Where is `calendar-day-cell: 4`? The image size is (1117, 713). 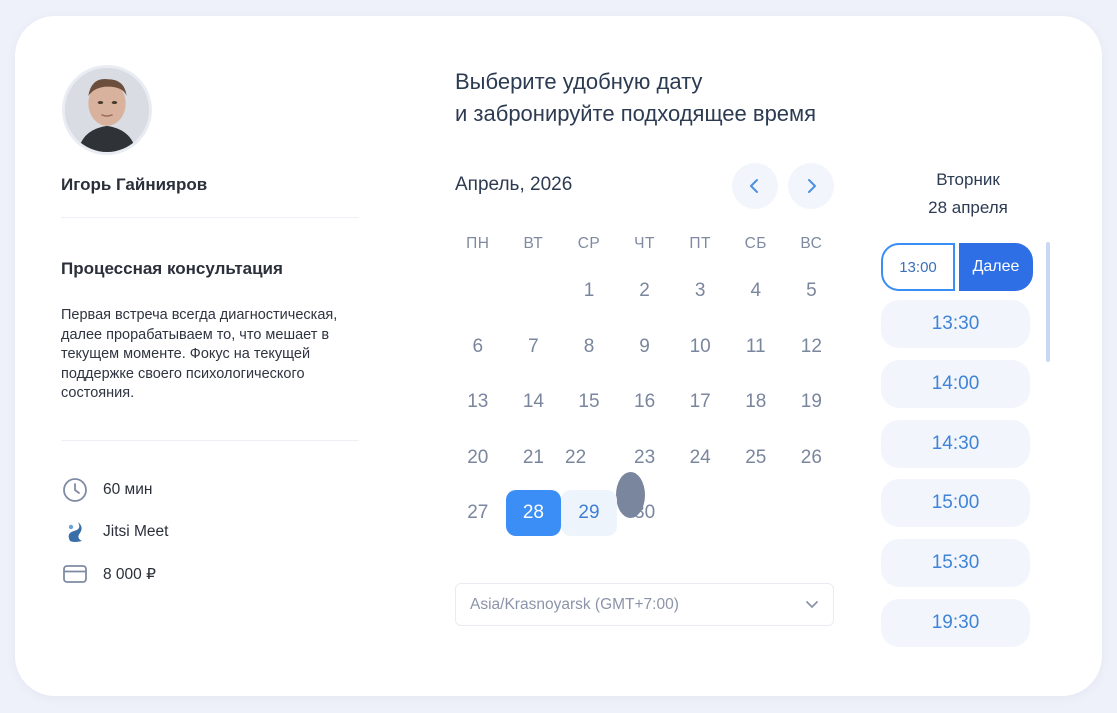
calendar-day-cell: 4 is located at coordinates (756, 291).